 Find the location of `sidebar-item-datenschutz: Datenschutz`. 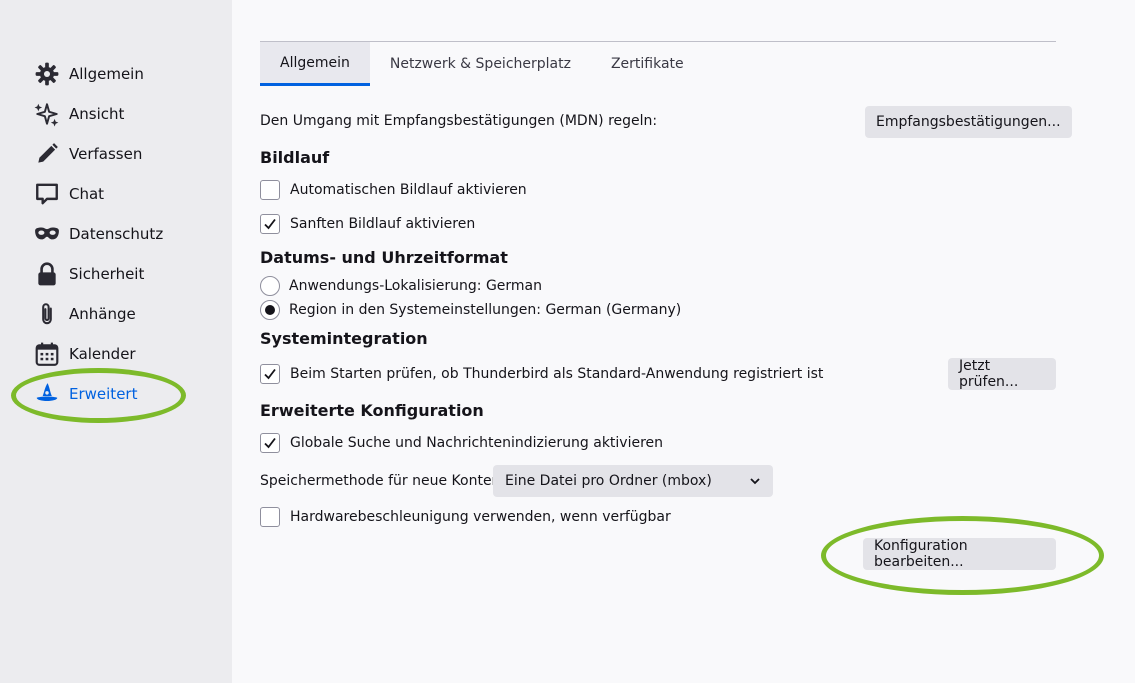

sidebar-item-datenschutz: Datenschutz is located at coordinates (124, 234).